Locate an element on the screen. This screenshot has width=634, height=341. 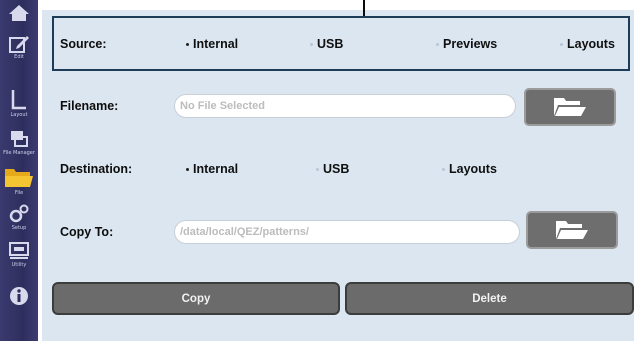
destination-option-internal: Internal is located at coordinates (212, 169).